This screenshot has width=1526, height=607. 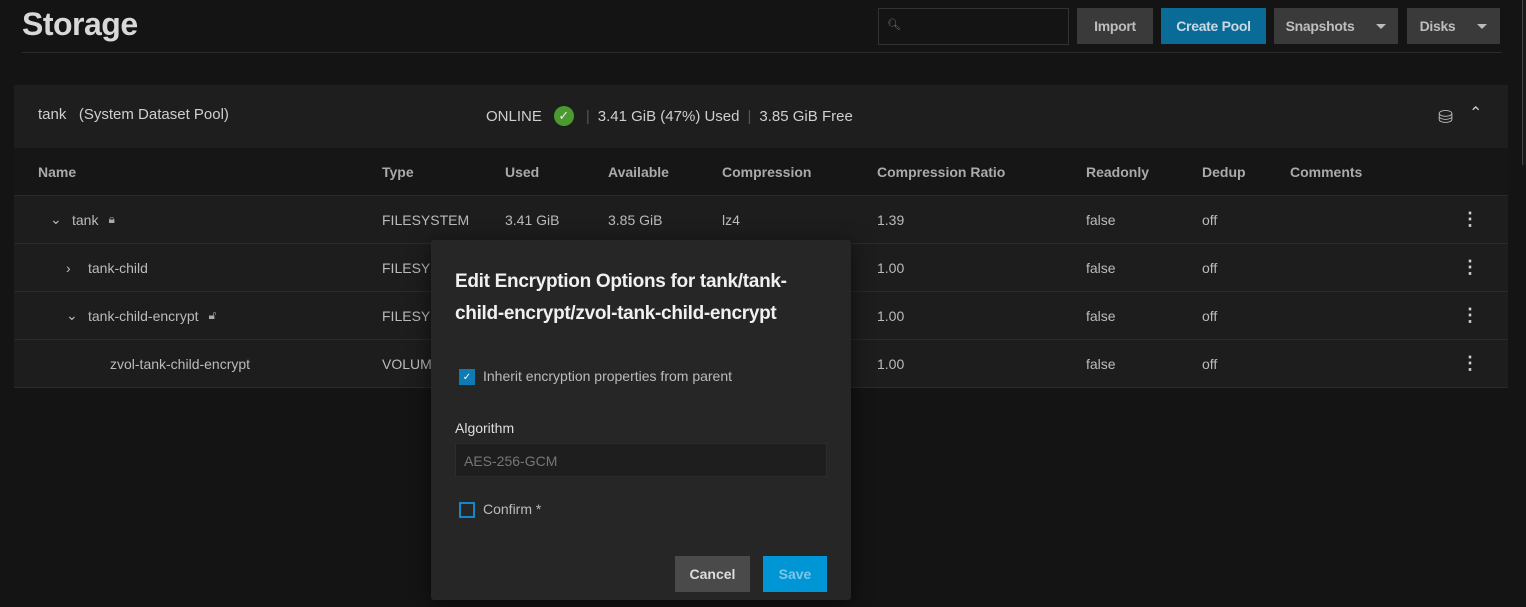 What do you see at coordinates (1144, 172) in the screenshot?
I see `col-readonly: Readonly` at bounding box center [1144, 172].